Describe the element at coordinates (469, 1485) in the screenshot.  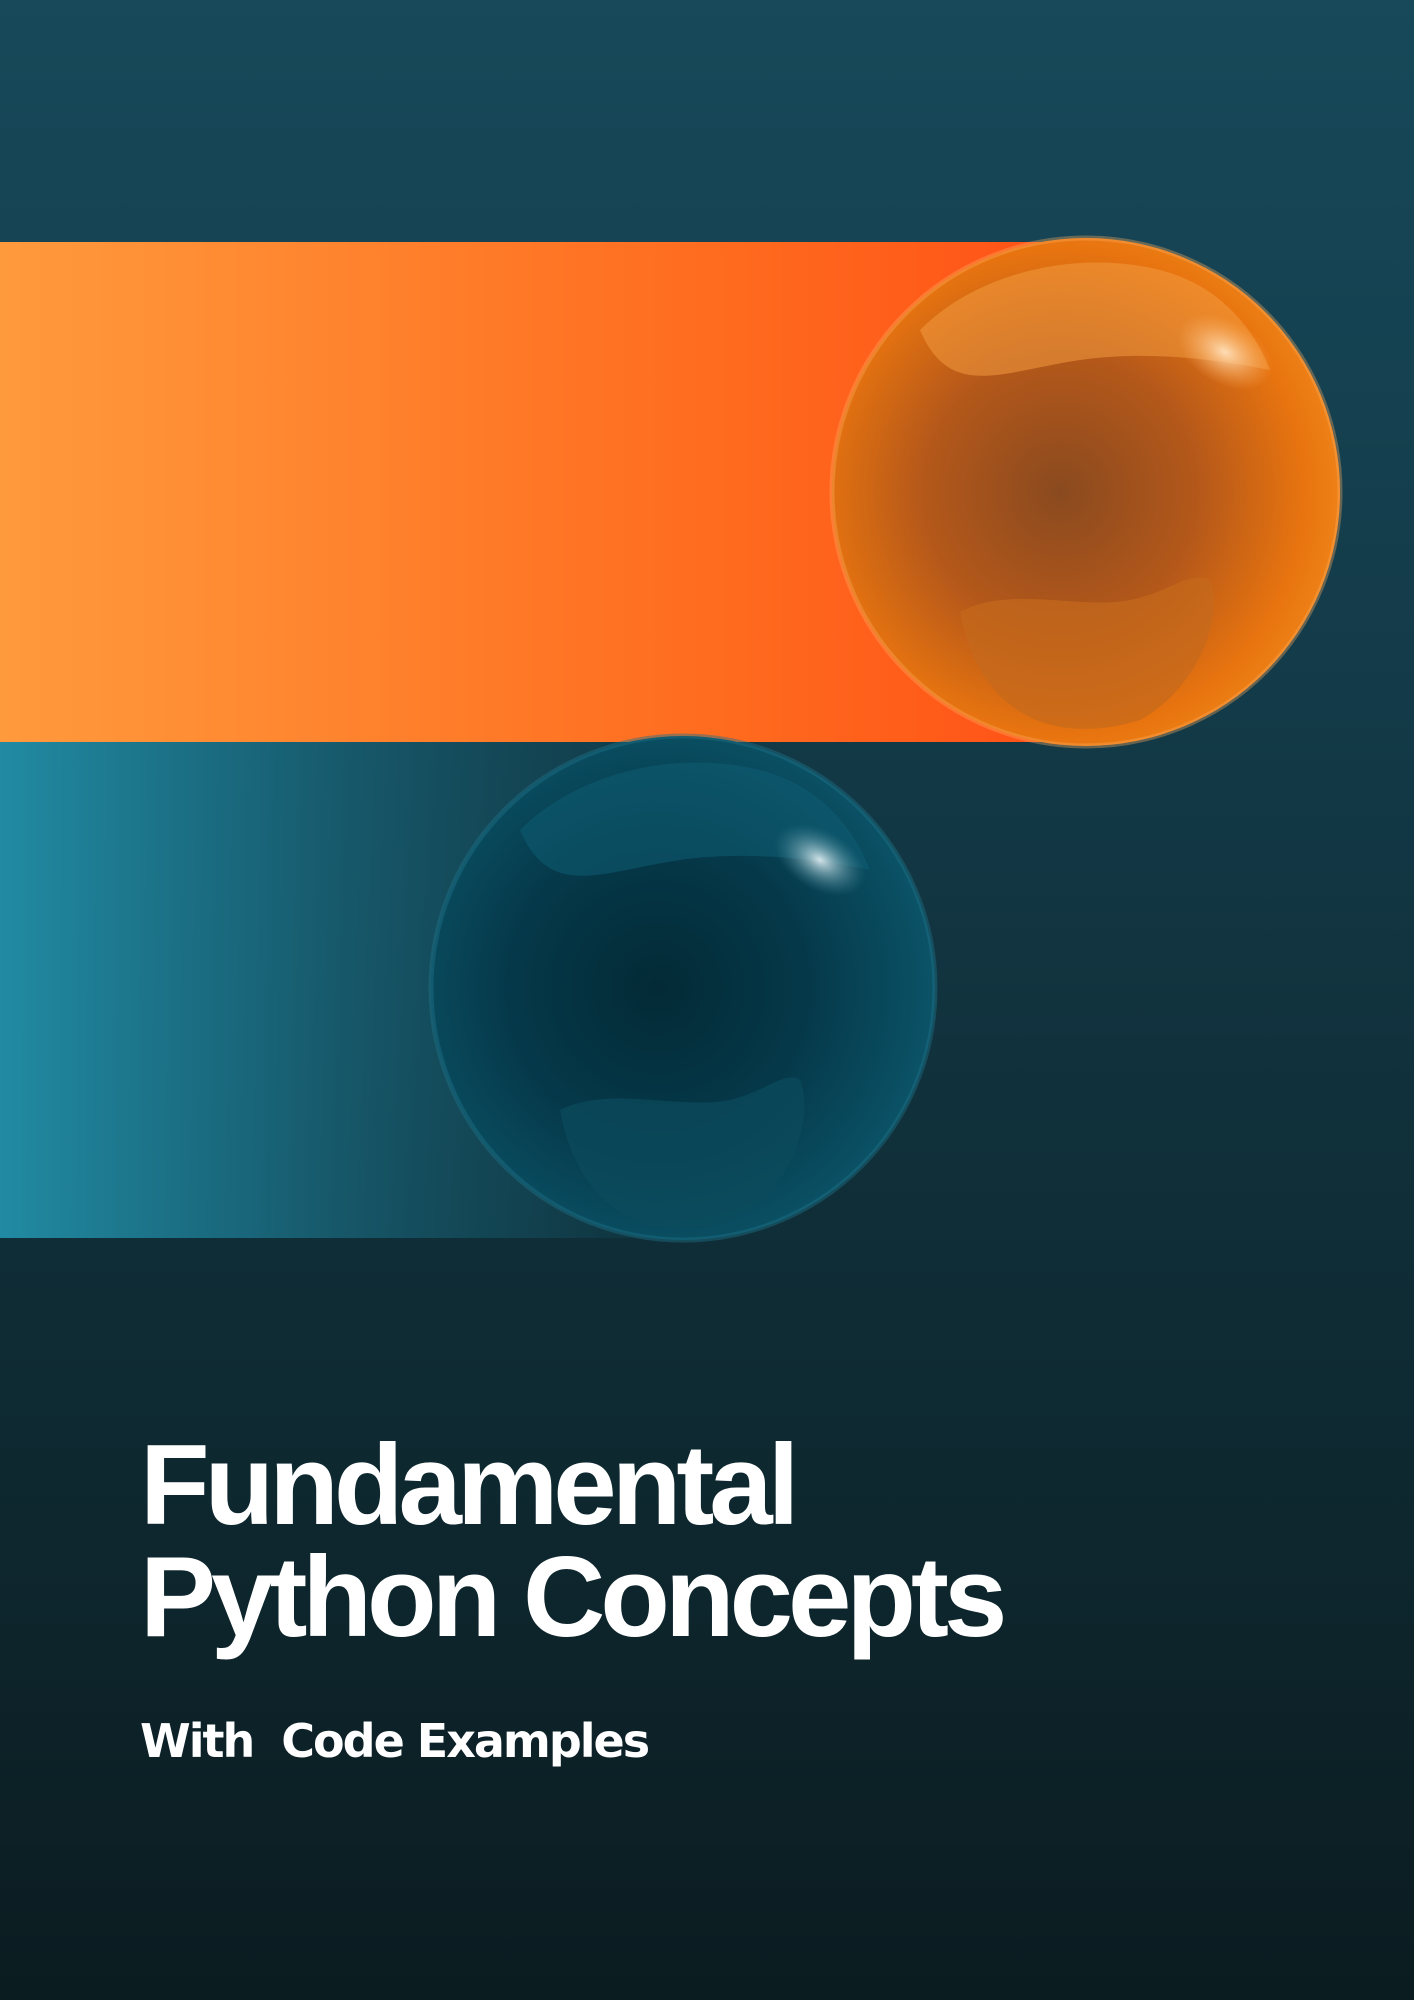
I see `title-line-1: Fundamental` at that location.